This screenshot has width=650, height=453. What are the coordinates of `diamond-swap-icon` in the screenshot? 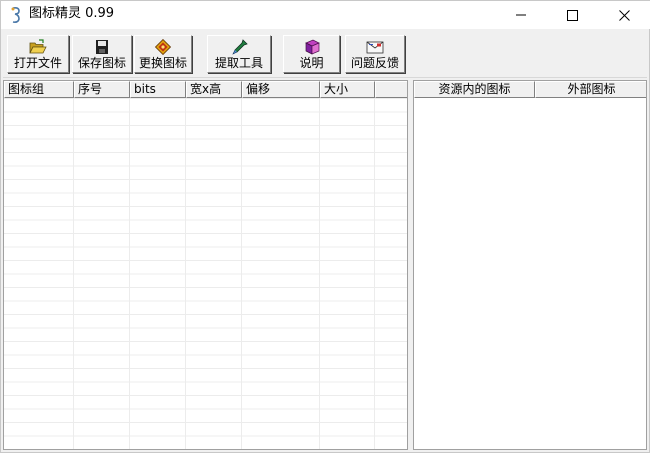 It's located at (163, 47).